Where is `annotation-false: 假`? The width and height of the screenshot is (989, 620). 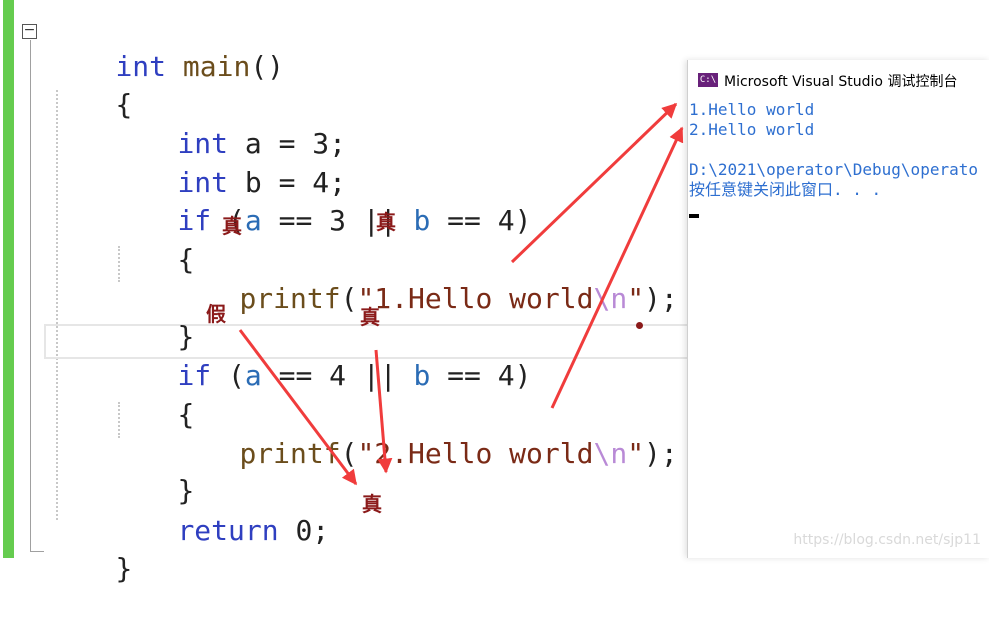
annotation-false: 假 is located at coordinates (216, 314).